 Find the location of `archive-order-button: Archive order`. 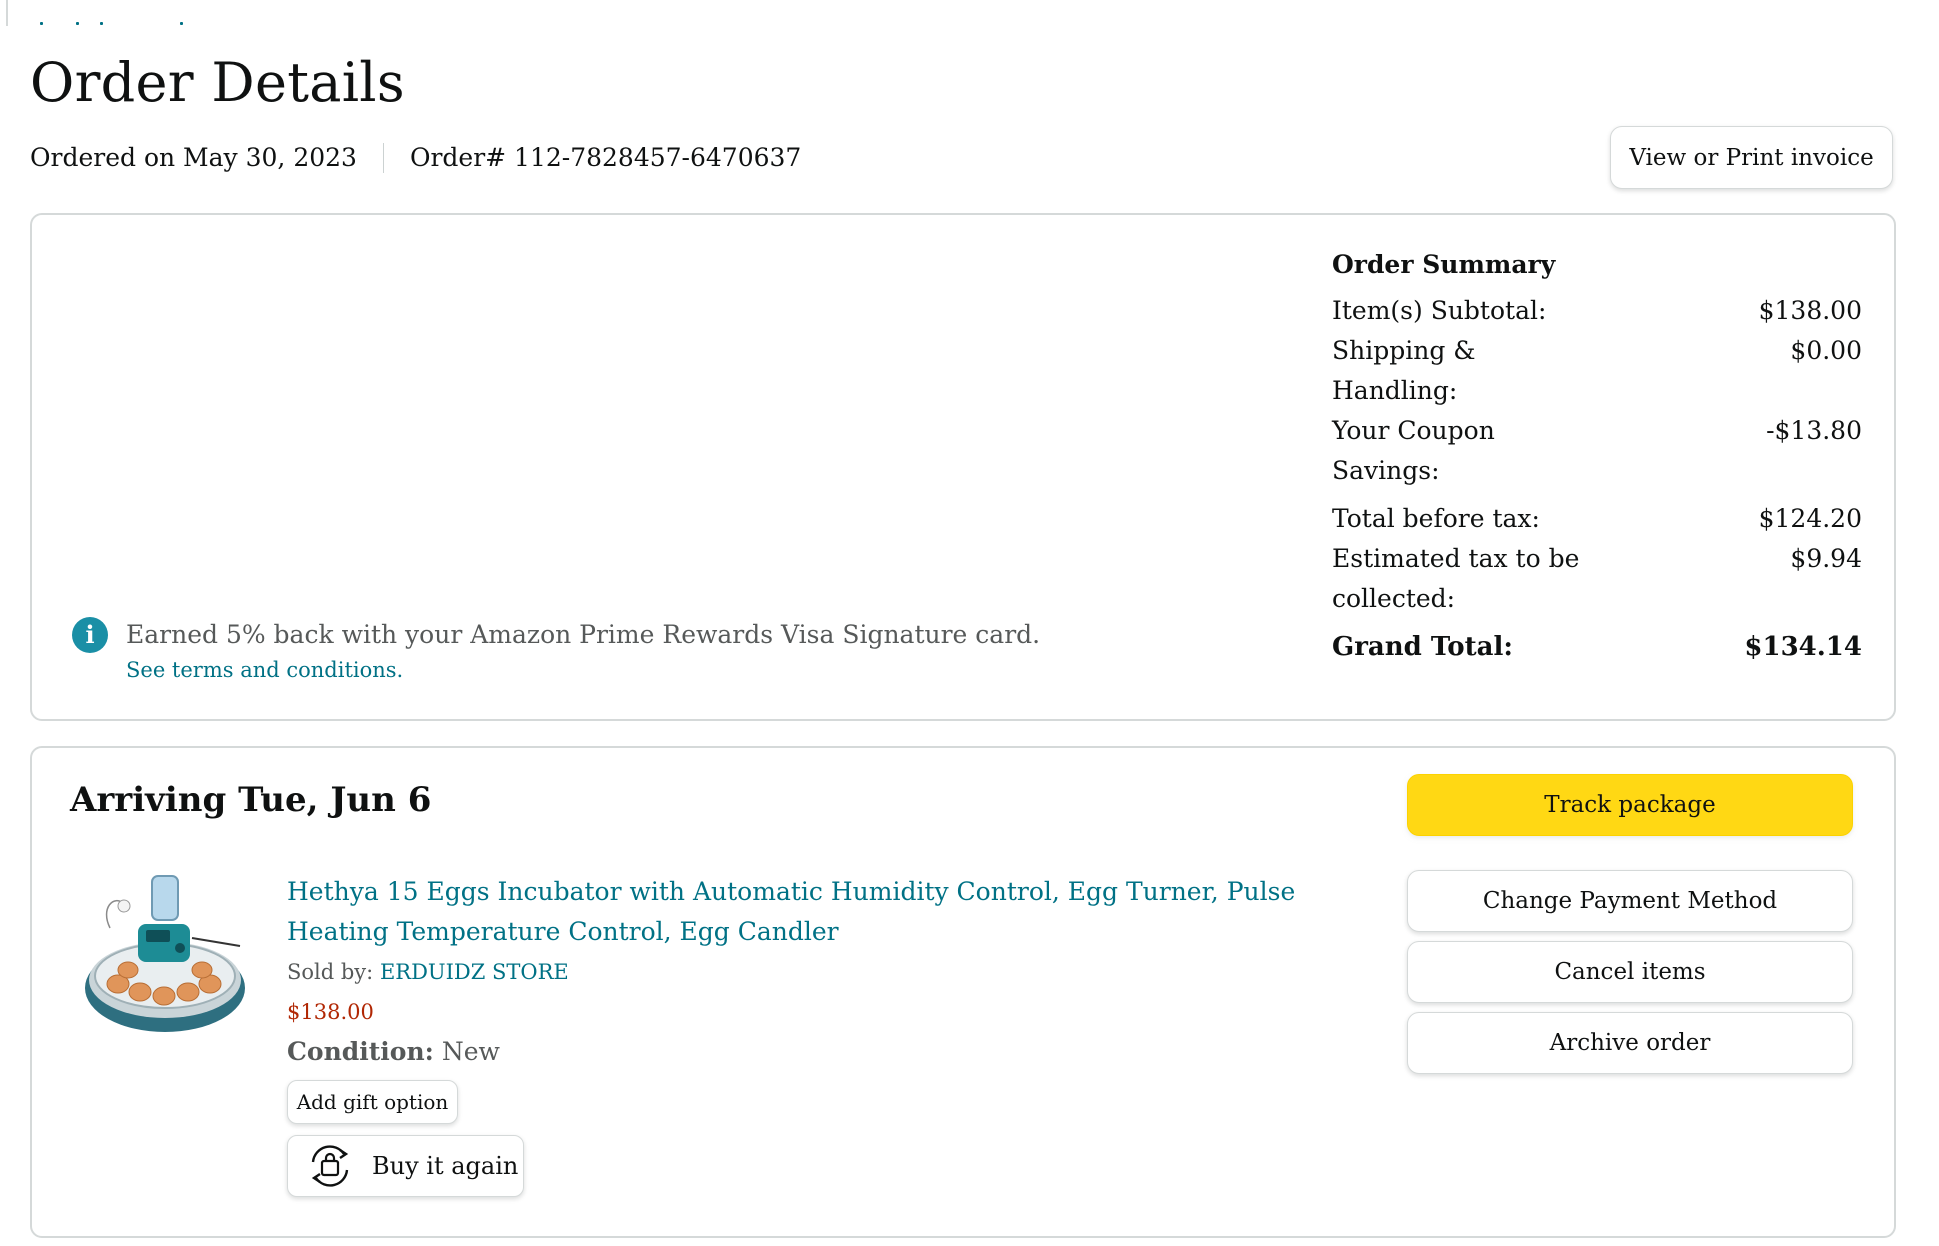

archive-order-button: Archive order is located at coordinates (1630, 1043).